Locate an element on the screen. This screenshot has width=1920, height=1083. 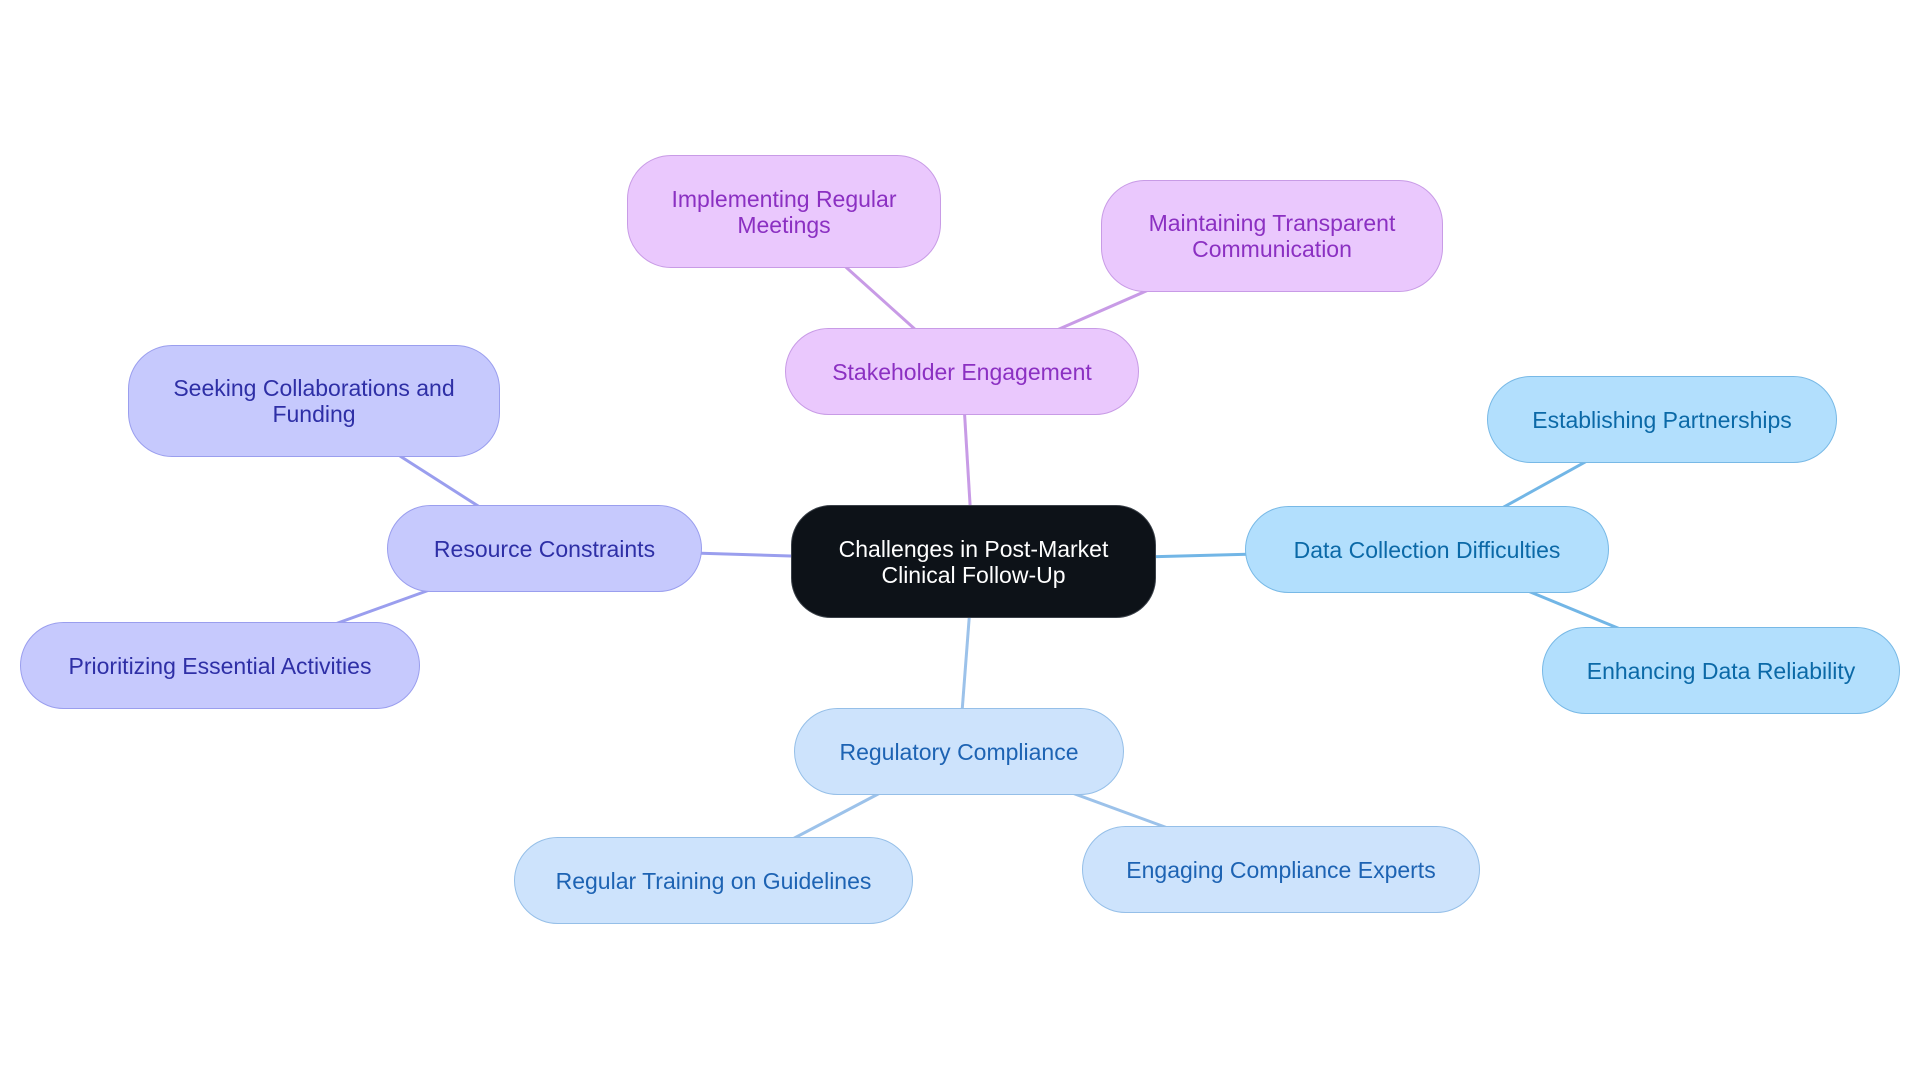
leaf-label: Prioritizing Essential Activities is located at coordinates (220, 665).